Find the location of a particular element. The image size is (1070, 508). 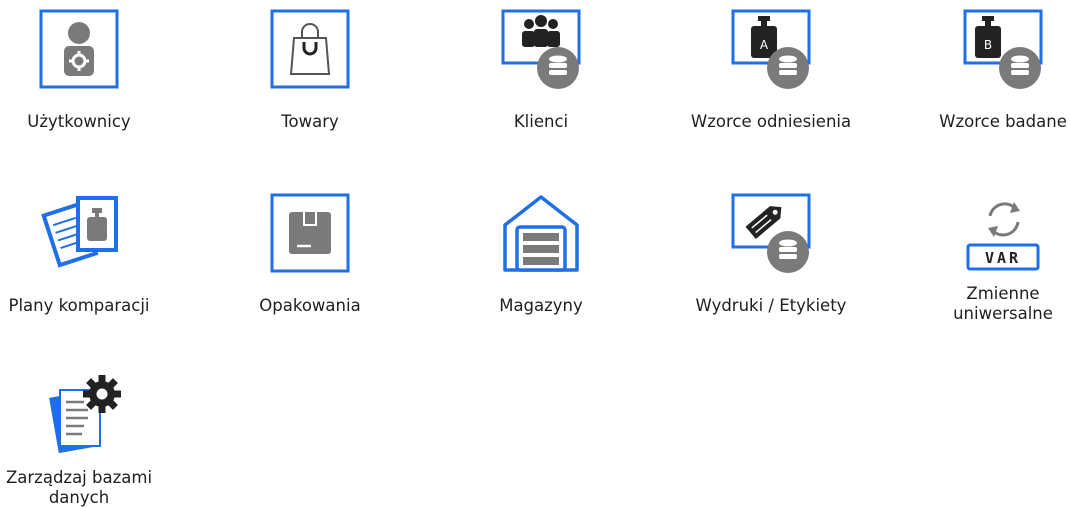

shopping-bag-icon is located at coordinates (310, 49).